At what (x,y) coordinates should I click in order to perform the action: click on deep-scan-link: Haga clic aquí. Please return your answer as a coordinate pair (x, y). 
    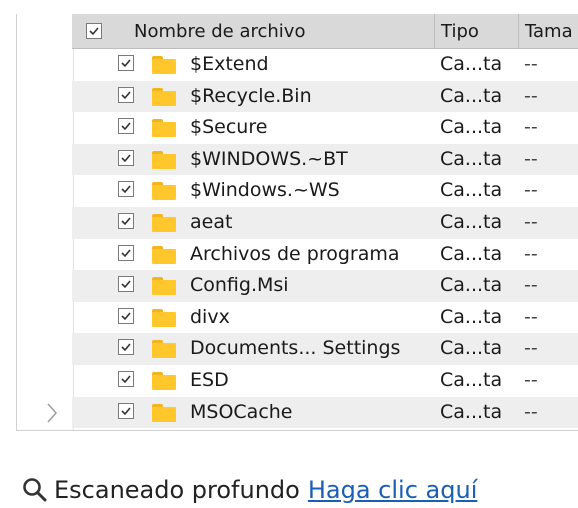
    Looking at the image, I should click on (393, 490).